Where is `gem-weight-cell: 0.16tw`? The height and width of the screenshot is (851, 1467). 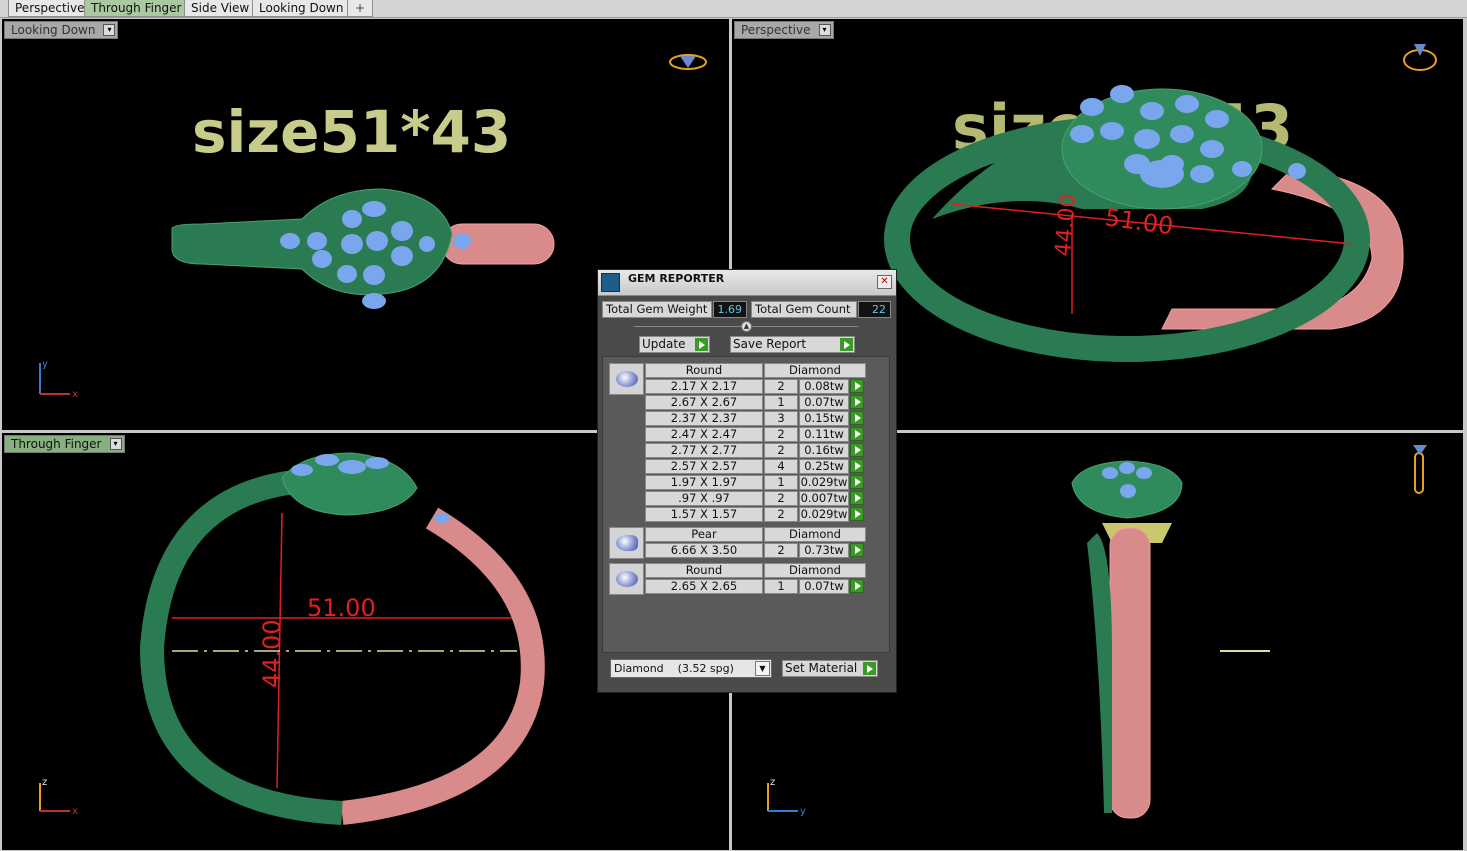 gem-weight-cell: 0.16tw is located at coordinates (824, 450).